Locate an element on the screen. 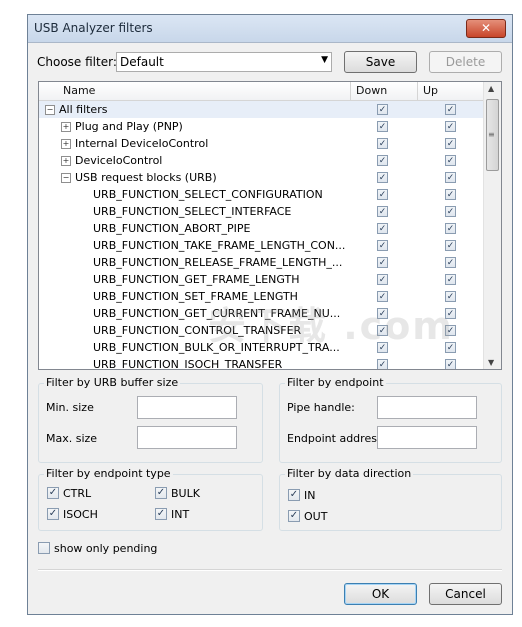  tree-header: Name Down Up is located at coordinates (262, 91).